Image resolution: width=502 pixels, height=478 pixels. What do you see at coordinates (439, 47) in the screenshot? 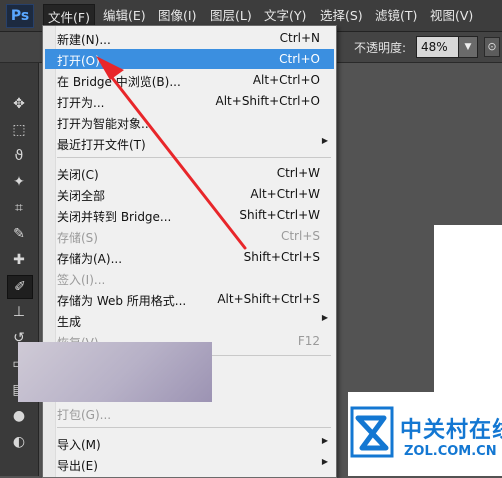
I see `opacity-input: 48%` at bounding box center [439, 47].